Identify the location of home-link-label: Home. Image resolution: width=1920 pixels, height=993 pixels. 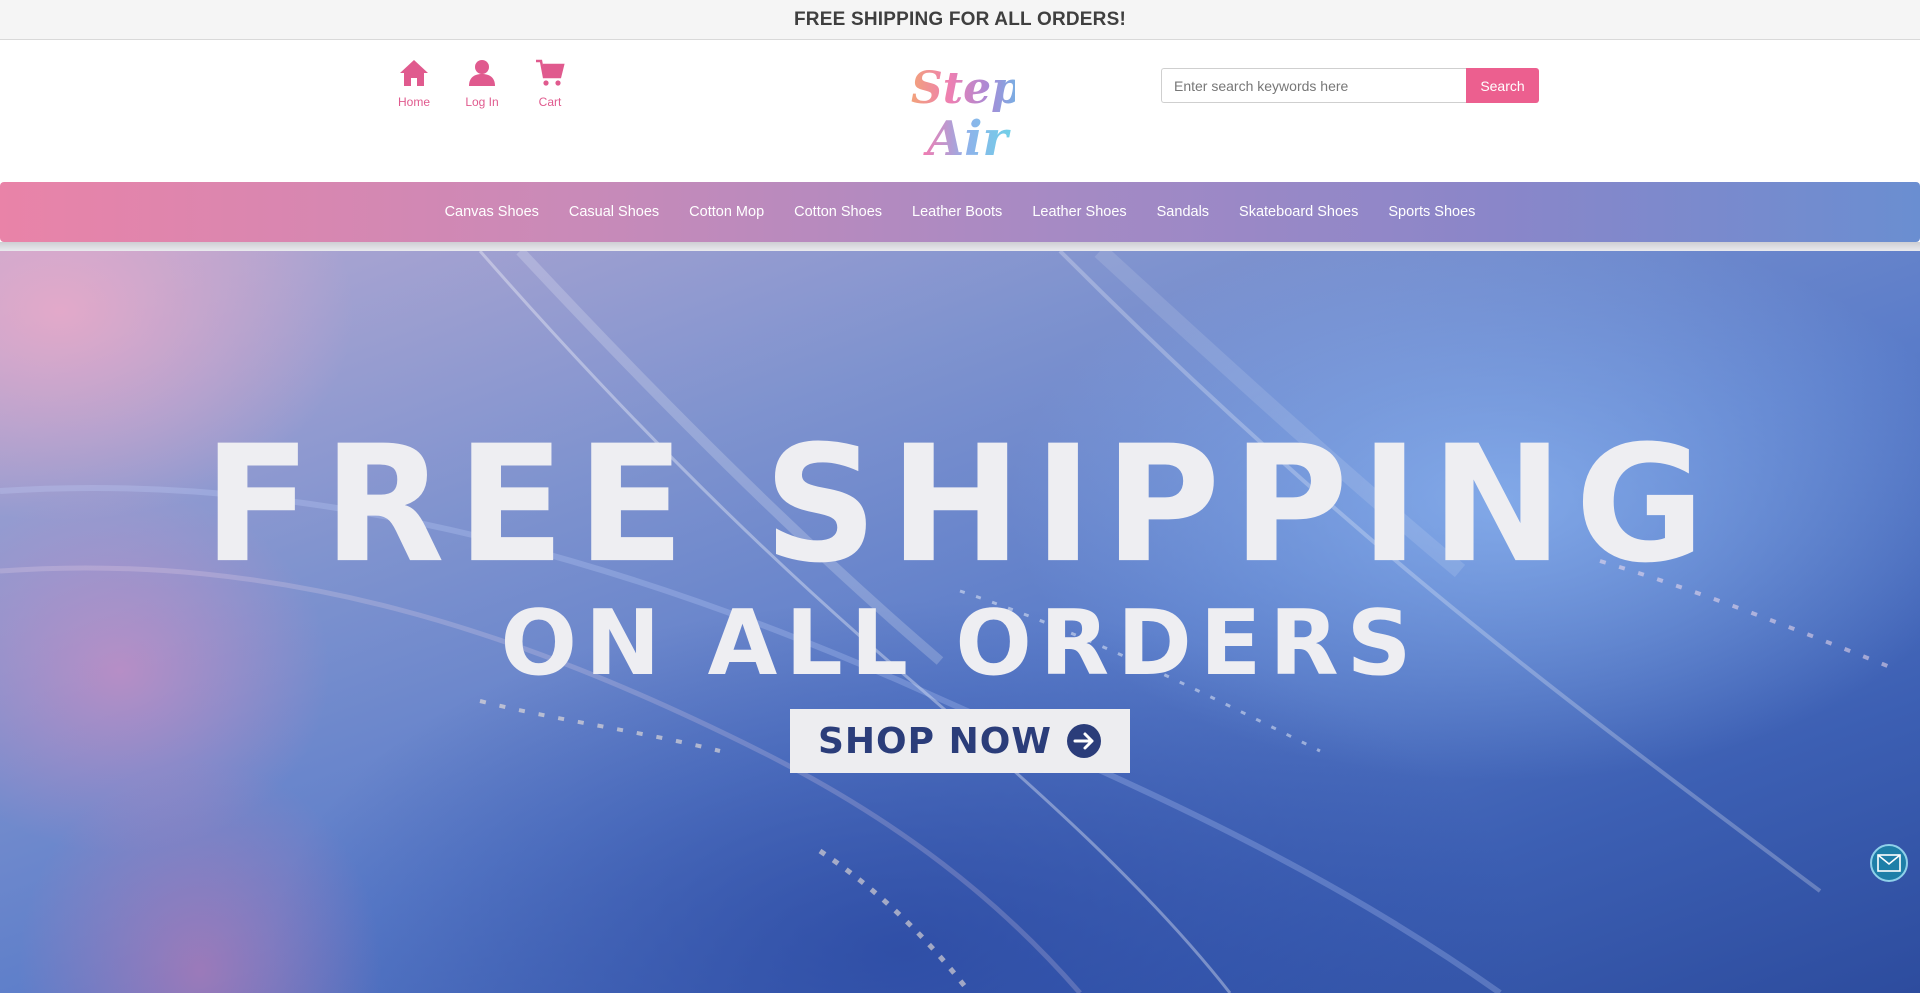
(413, 102).